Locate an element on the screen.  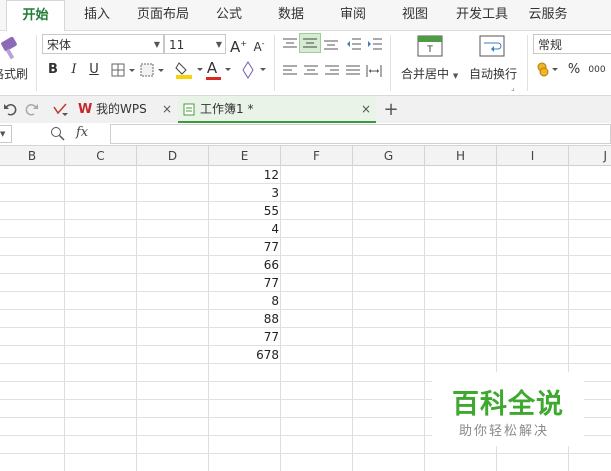
underline-button: U is located at coordinates (94, 70).